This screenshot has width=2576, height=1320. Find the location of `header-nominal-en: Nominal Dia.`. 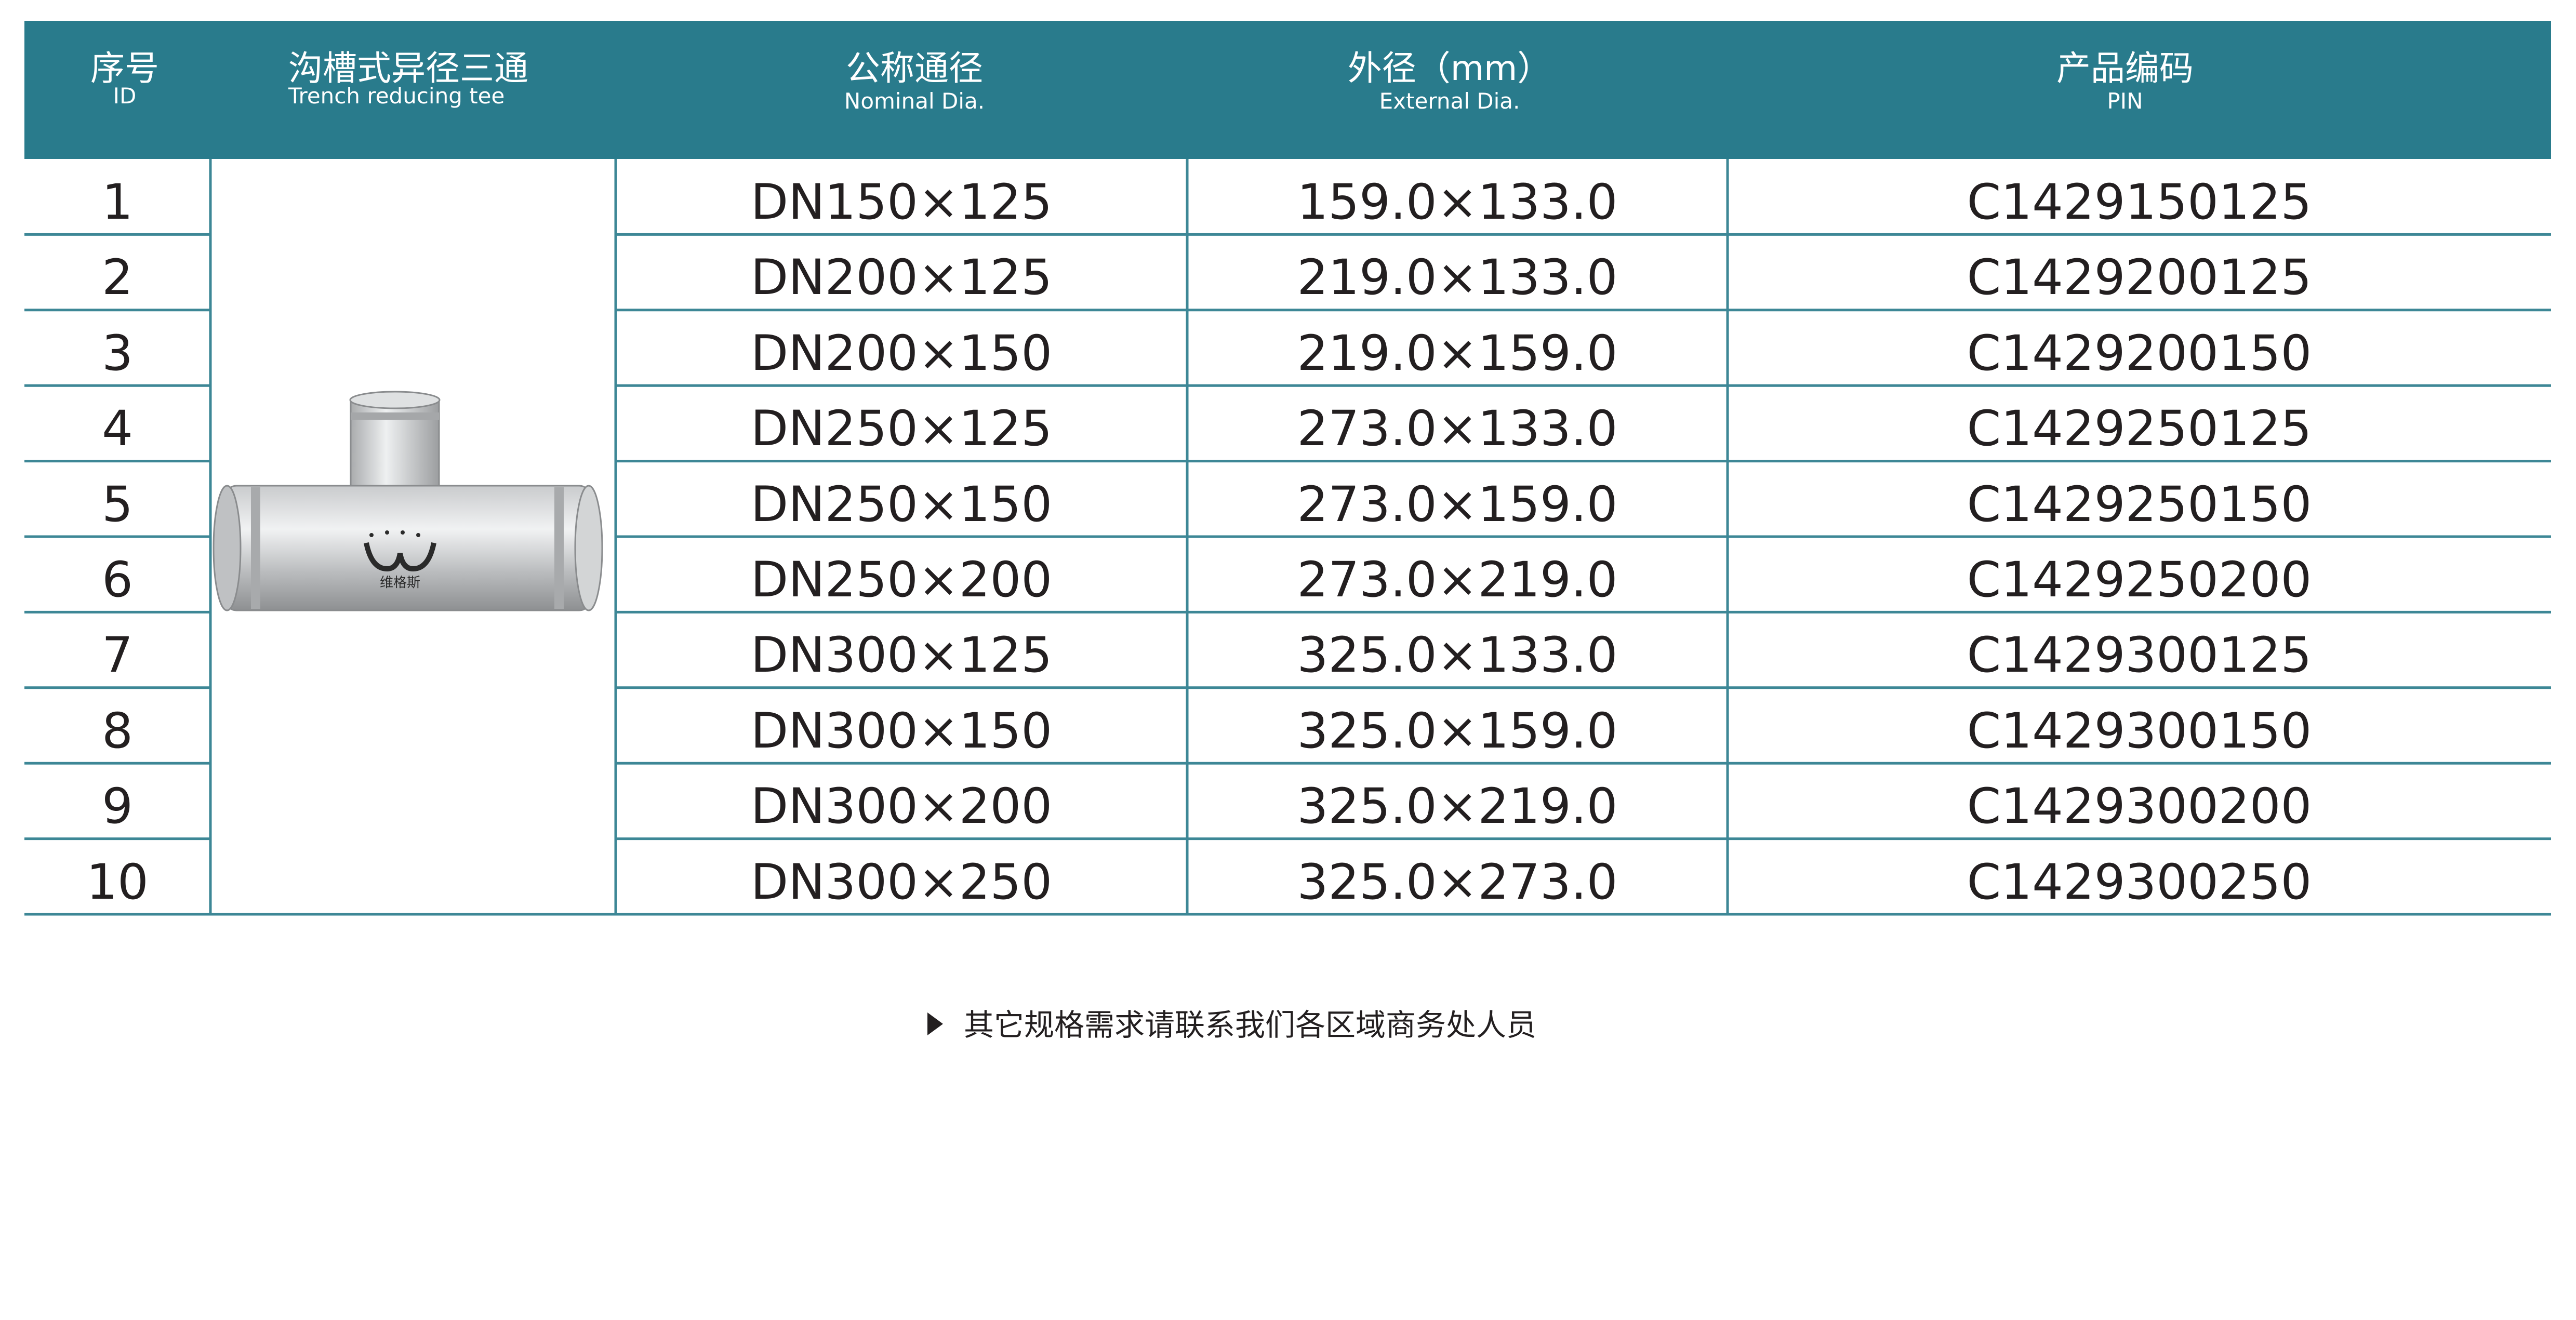

header-nominal-en: Nominal Dia. is located at coordinates (915, 101).